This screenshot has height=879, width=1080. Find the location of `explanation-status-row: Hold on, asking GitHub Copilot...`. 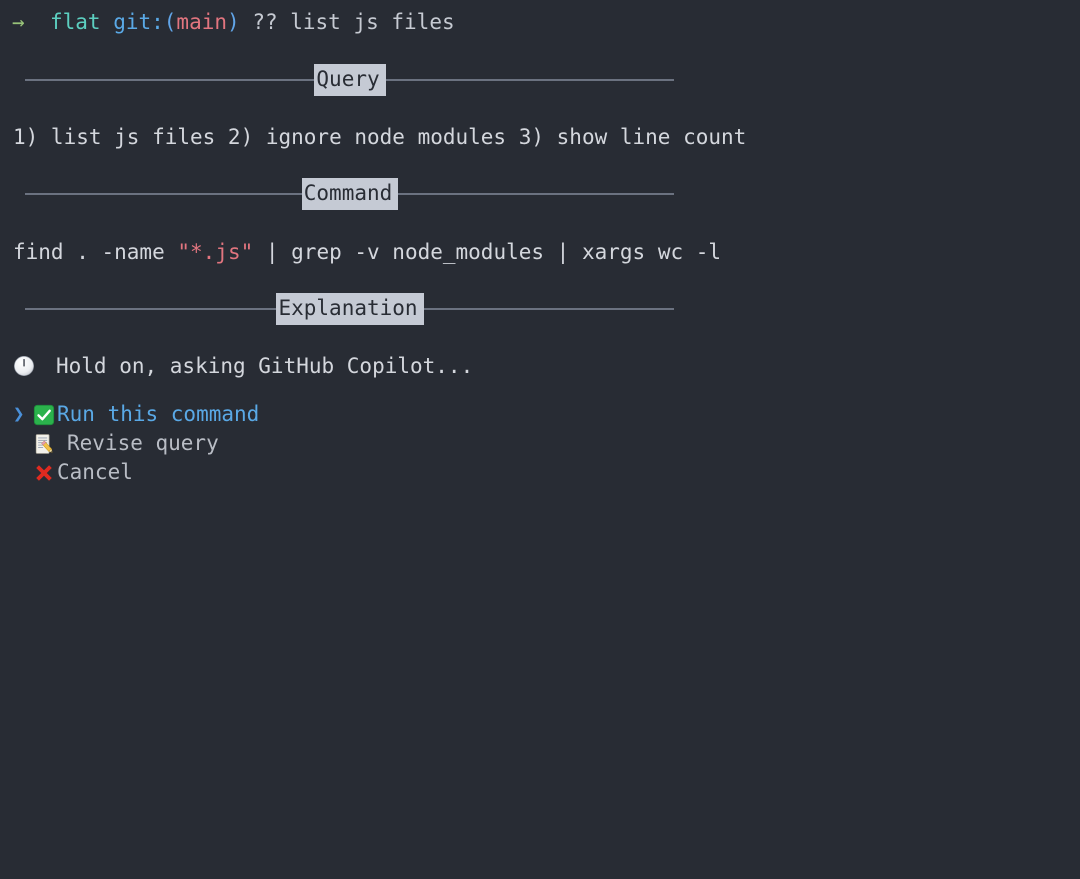

explanation-status-row: Hold on, asking GitHub Copilot... is located at coordinates (243, 366).